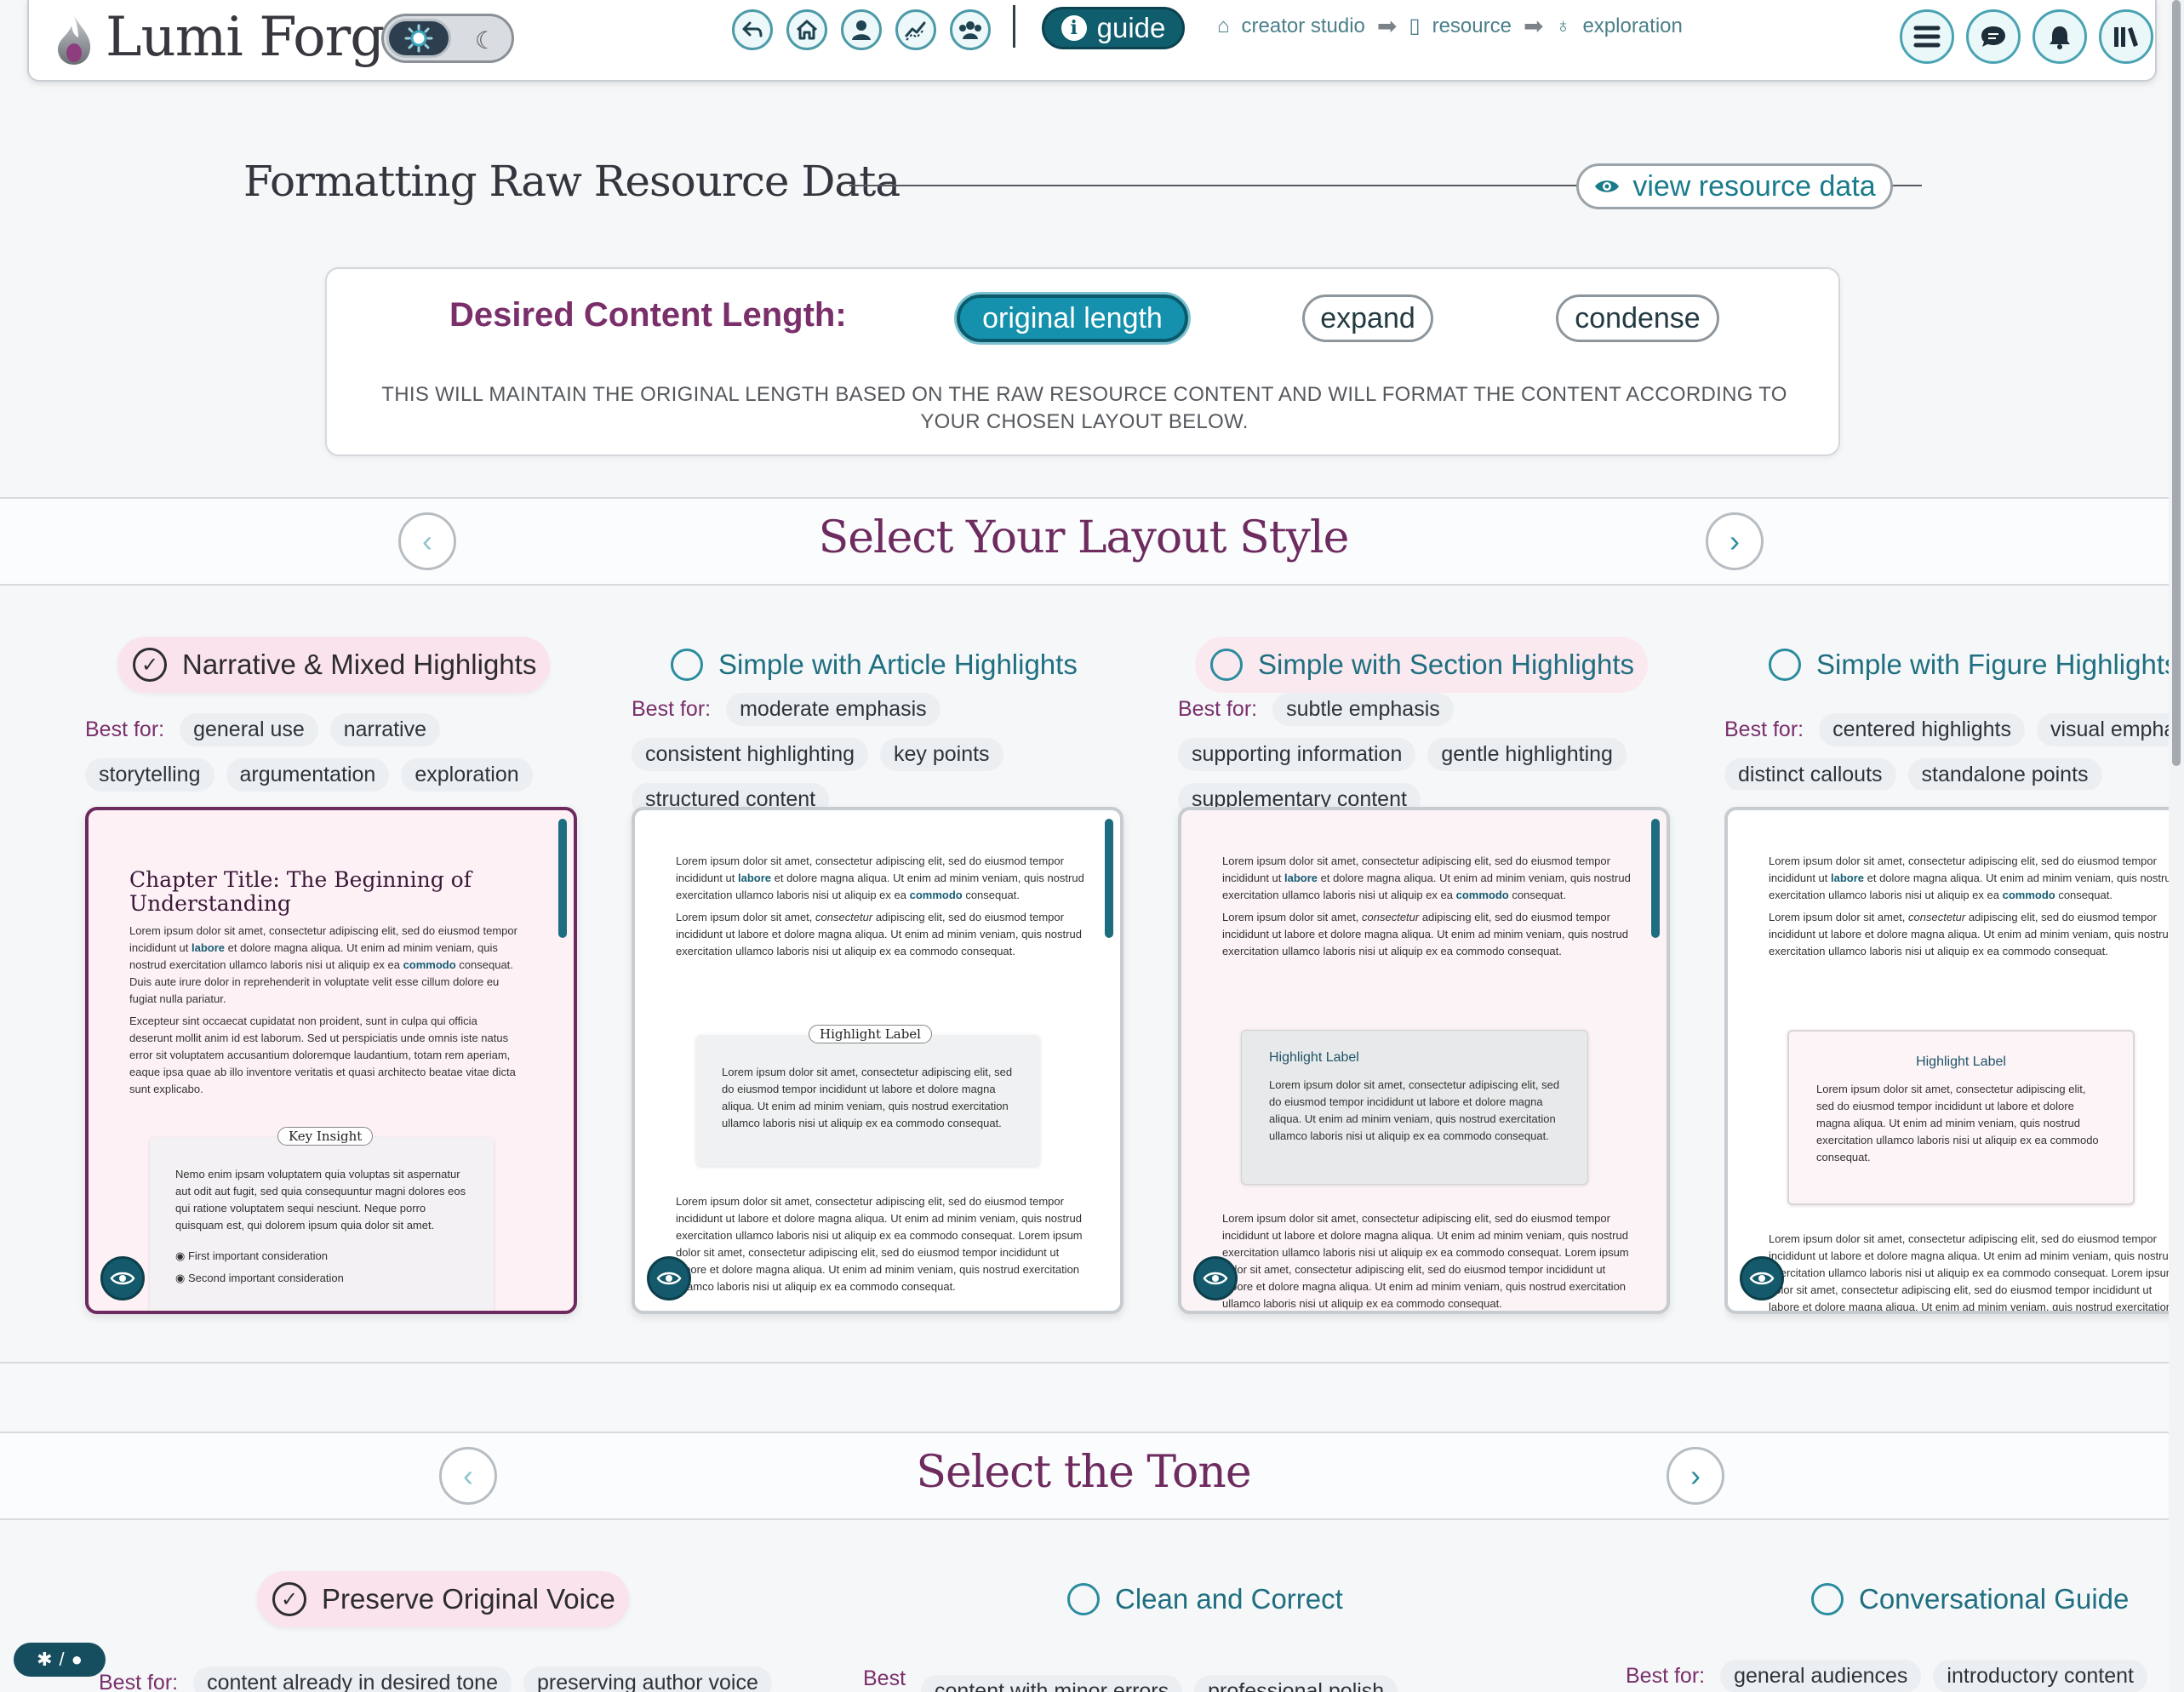 The width and height of the screenshot is (2184, 1692). I want to click on layout-option-figure: Simple with Figure Highlights, so click(1961, 665).